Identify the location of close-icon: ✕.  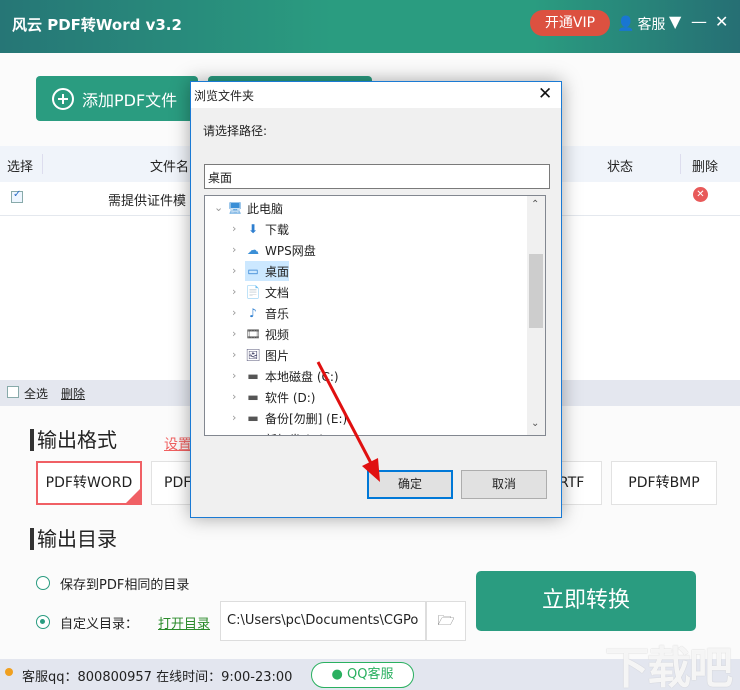
(721, 21).